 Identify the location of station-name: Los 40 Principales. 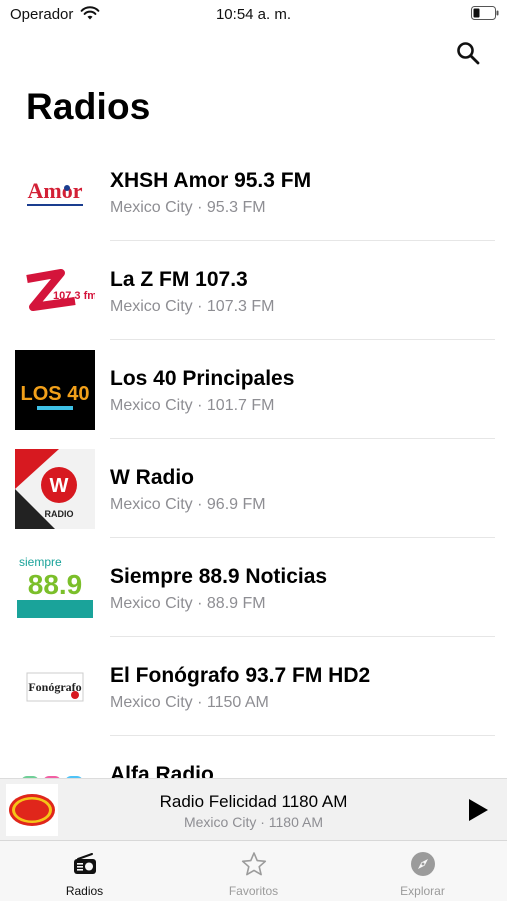
(202, 378).